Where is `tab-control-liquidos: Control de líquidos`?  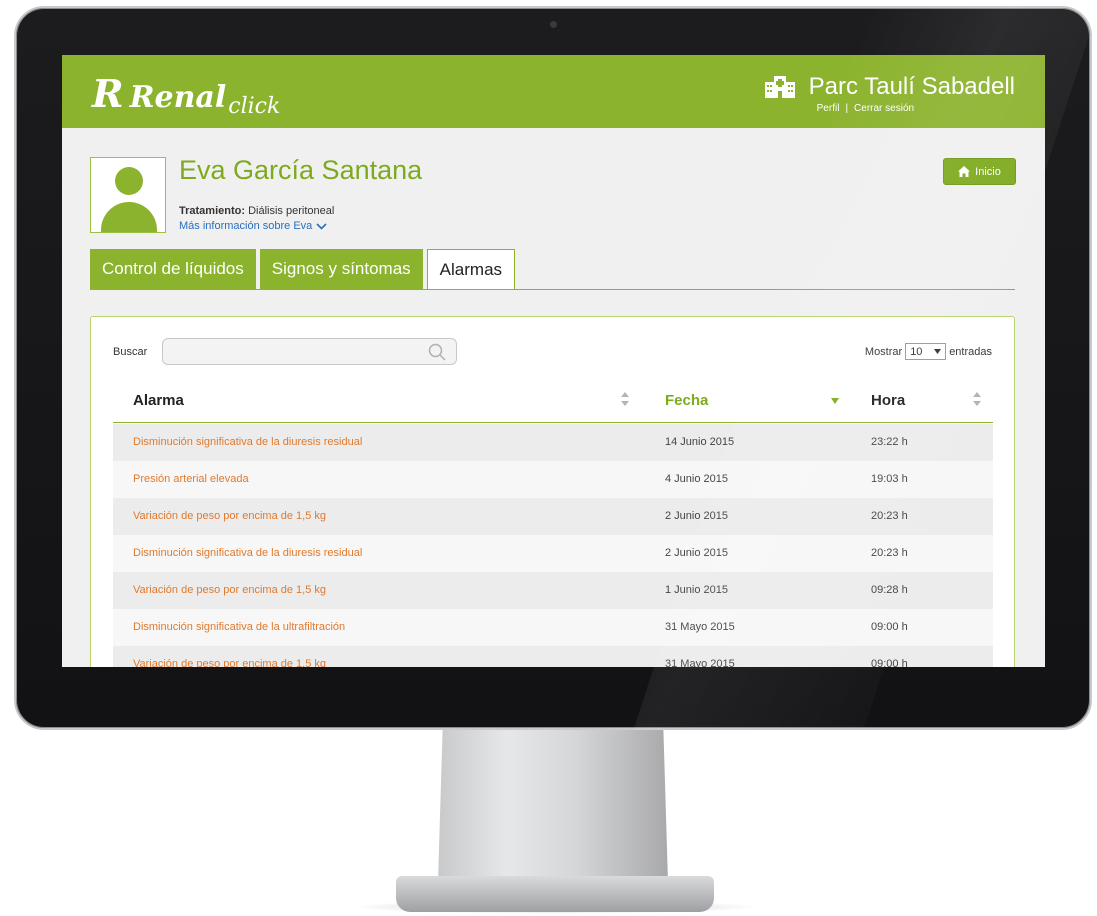
tab-control-liquidos: Control de líquidos is located at coordinates (173, 269).